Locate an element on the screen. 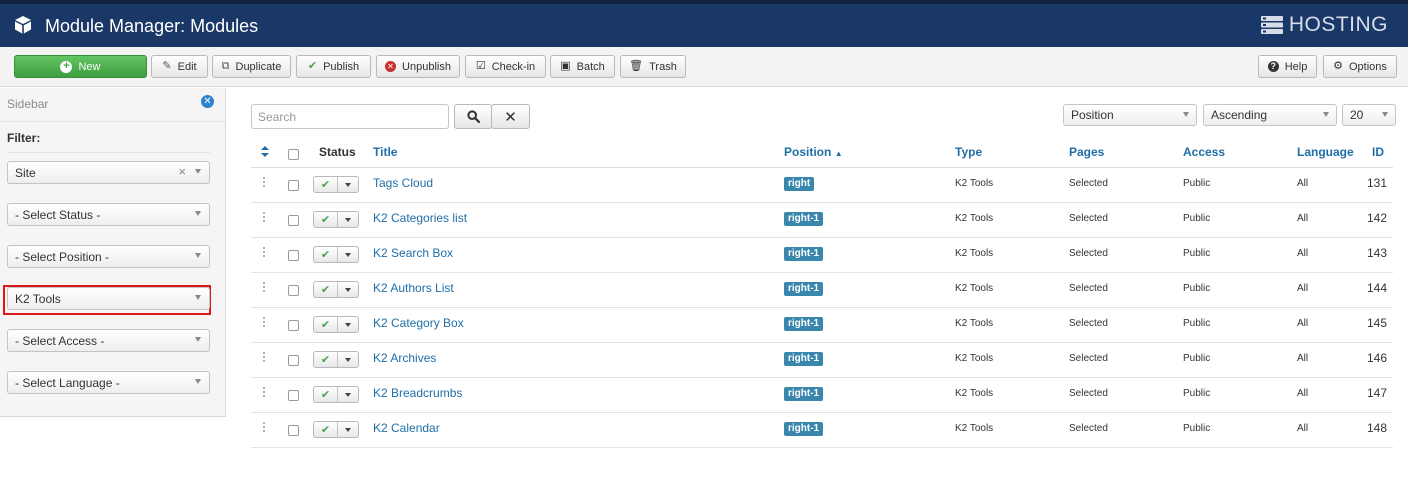 The height and width of the screenshot is (502, 1408). trash-button: 🗑 Trash is located at coordinates (653, 66).